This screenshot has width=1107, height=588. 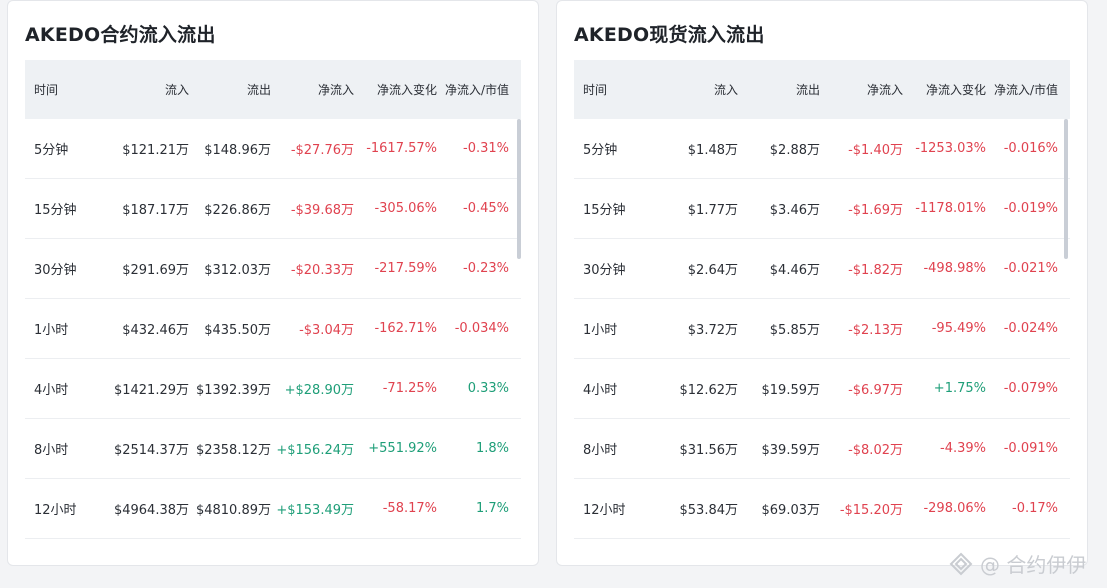 I want to click on table-cell: $12.62万, so click(x=709, y=390).